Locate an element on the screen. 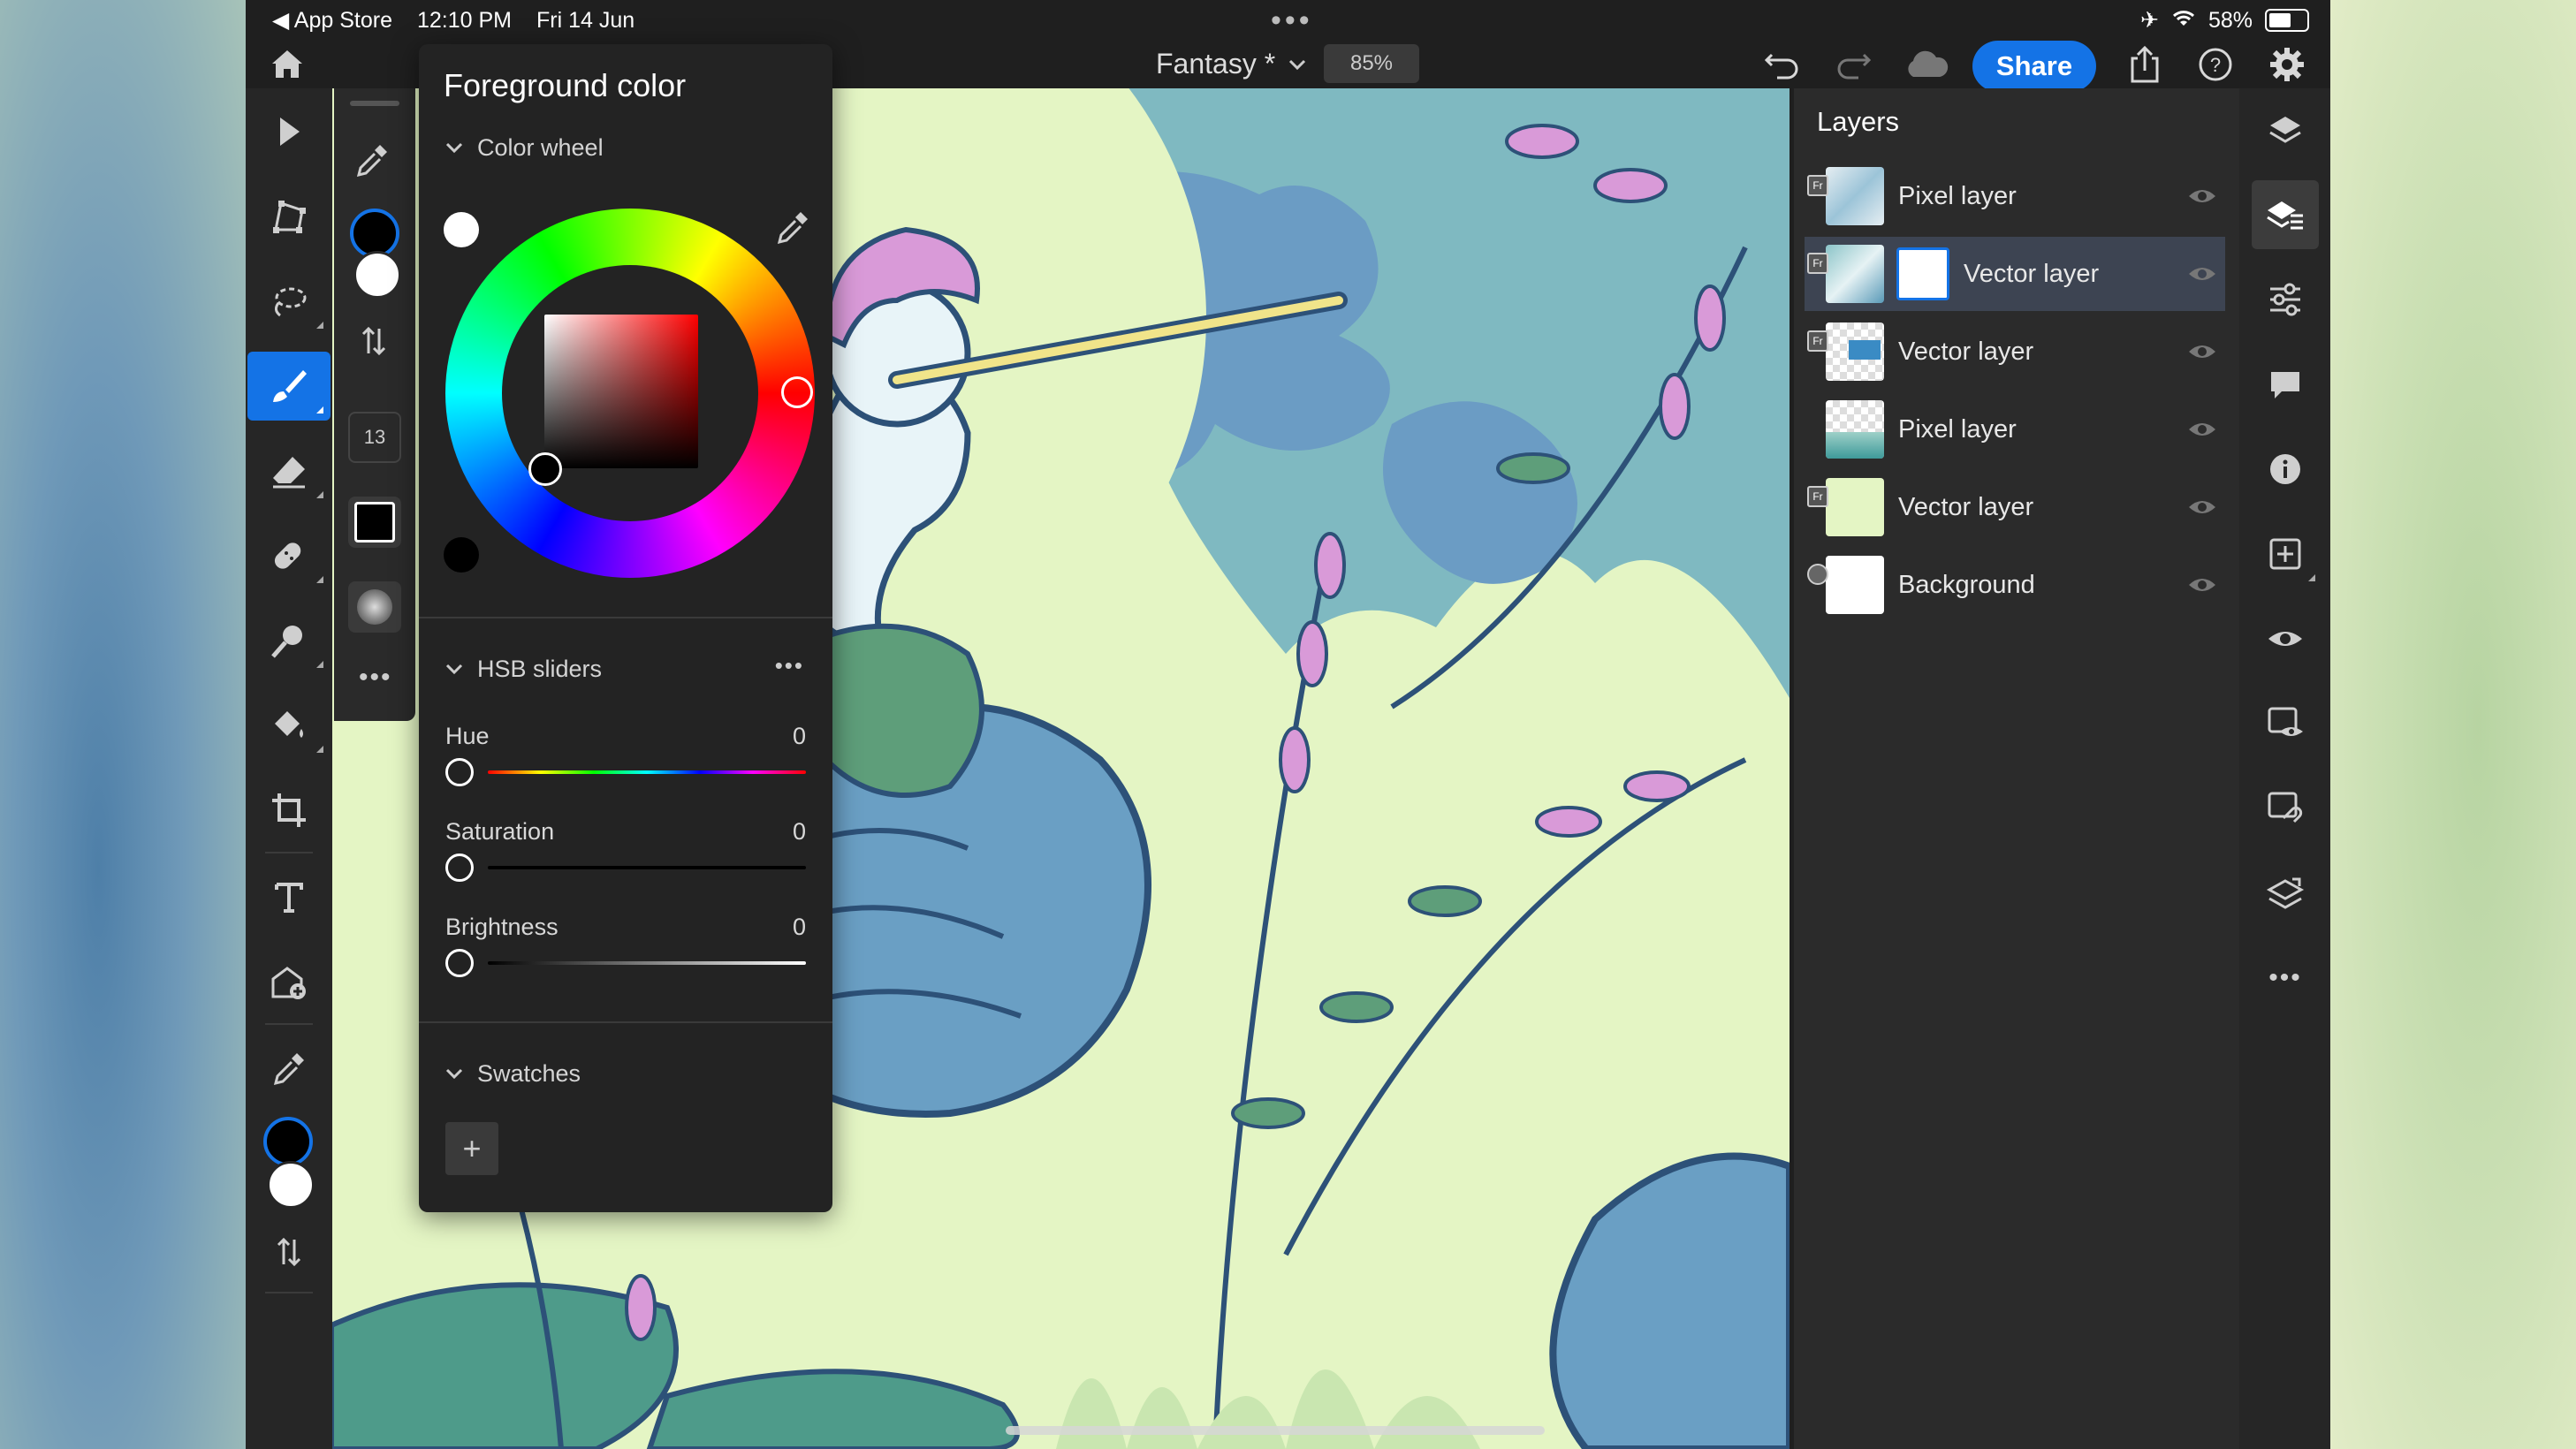  layer-row: Pixel layer is located at coordinates (2015, 429).